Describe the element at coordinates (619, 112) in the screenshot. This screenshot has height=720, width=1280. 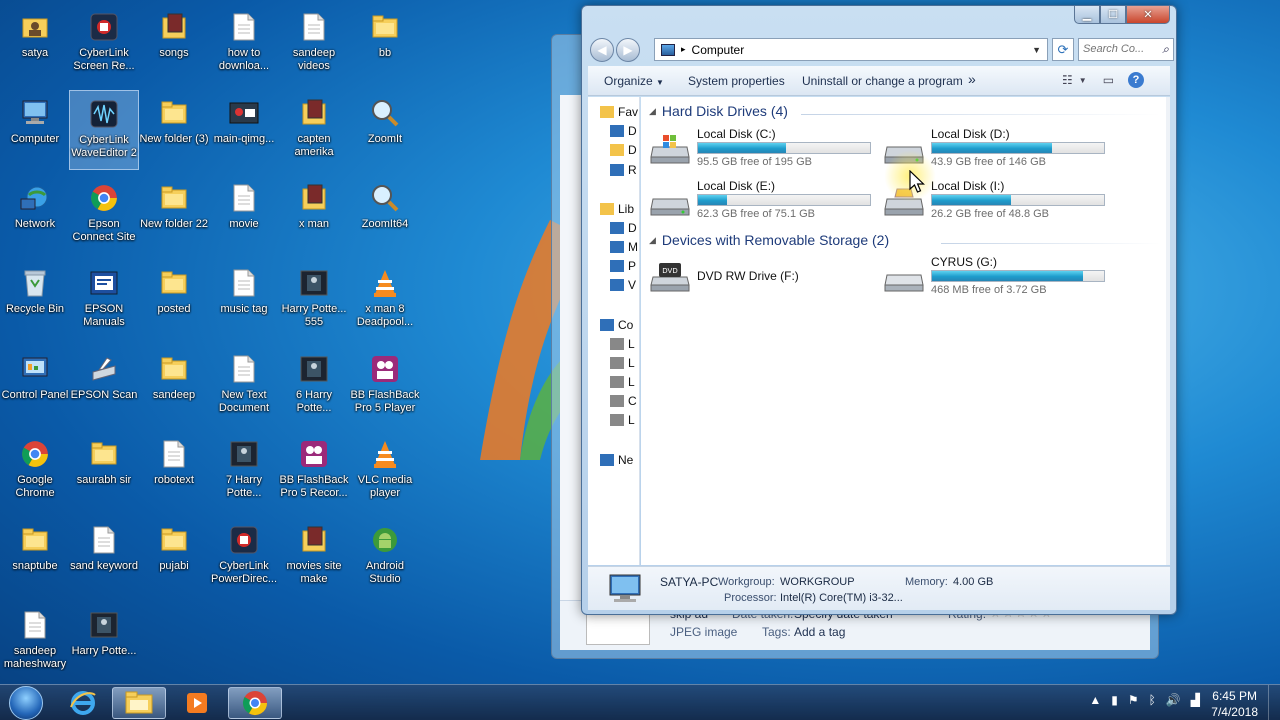
I see `nav-item: Fav` at that location.